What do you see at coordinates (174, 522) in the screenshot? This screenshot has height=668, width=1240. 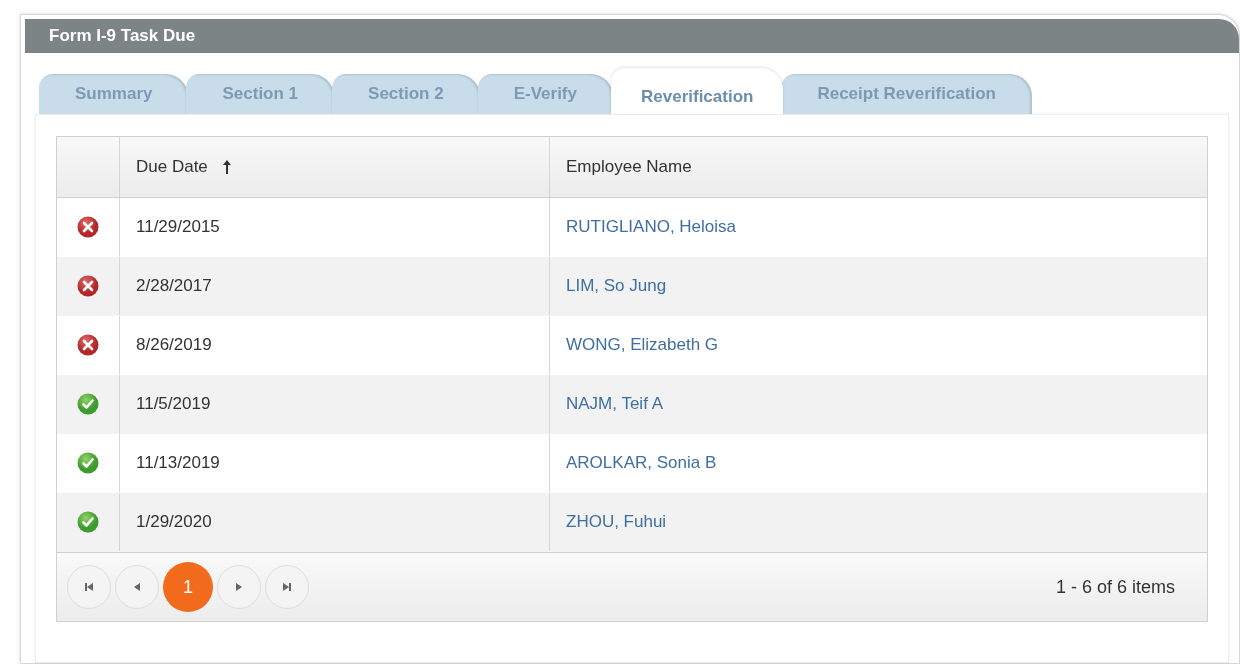 I see `table-cell: 1/29/2020` at bounding box center [174, 522].